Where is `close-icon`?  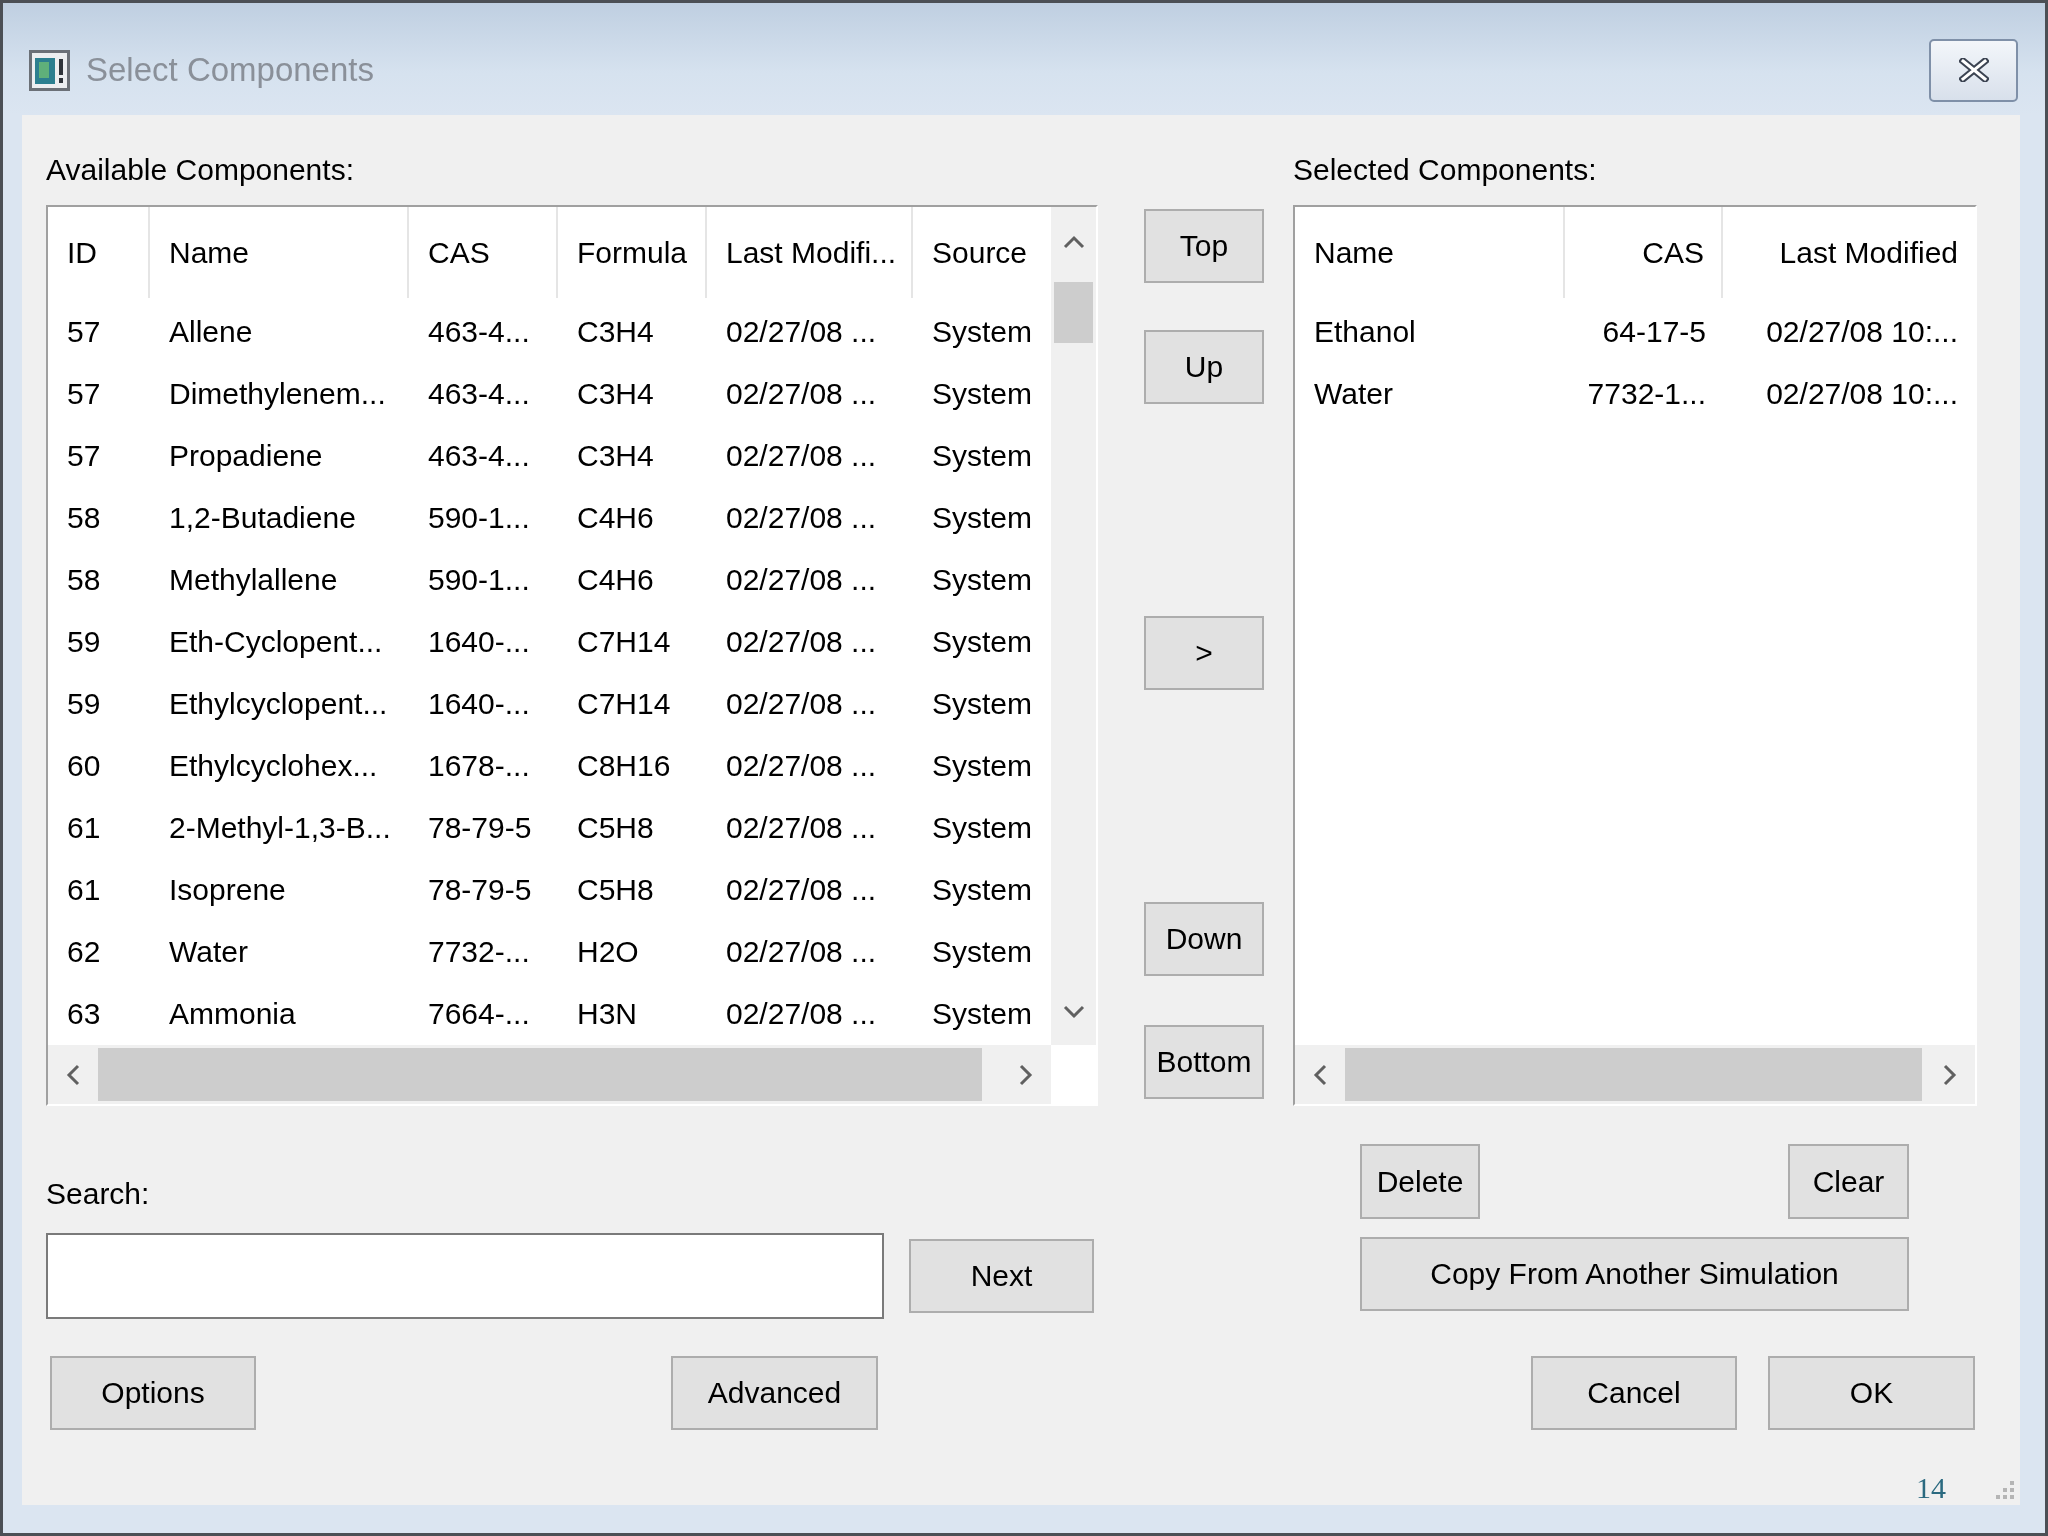 close-icon is located at coordinates (1973, 70).